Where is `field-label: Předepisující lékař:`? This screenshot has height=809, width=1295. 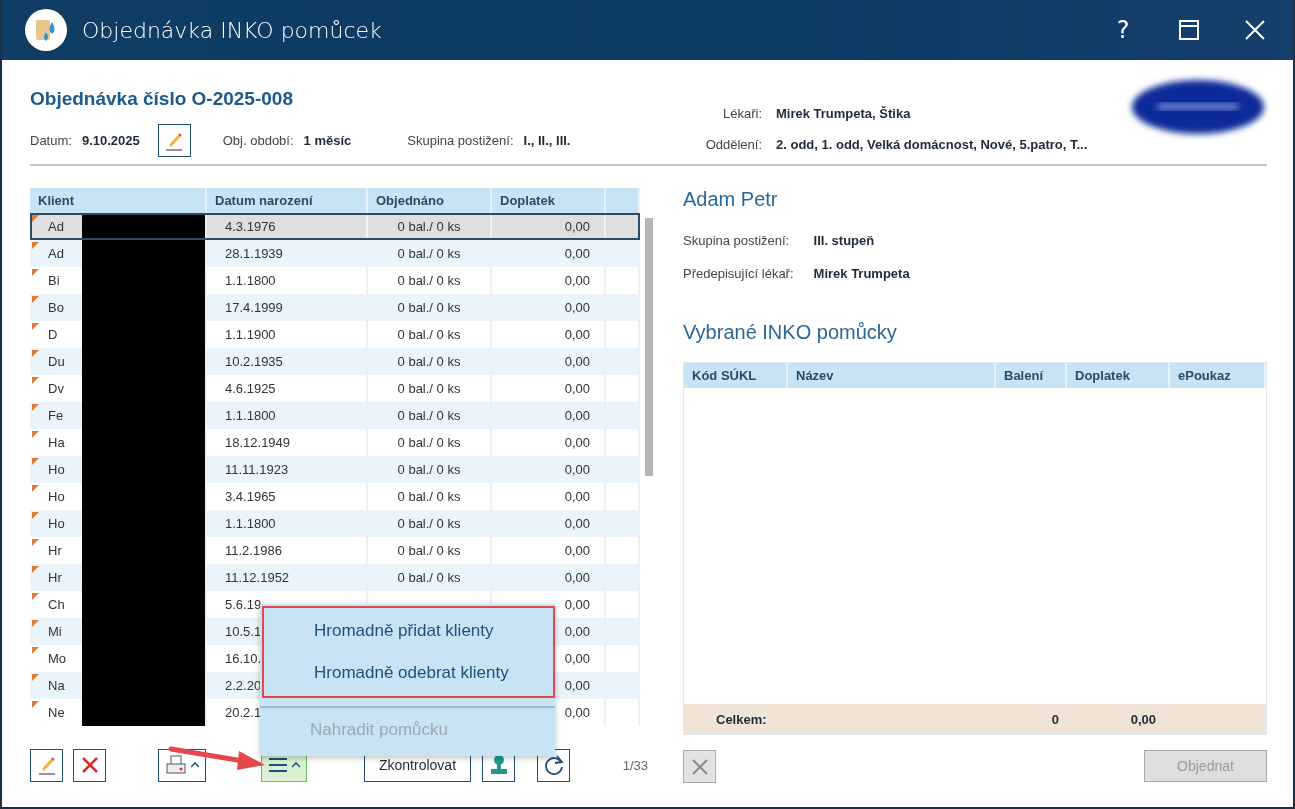
field-label: Předepisující lékař: is located at coordinates (738, 273).